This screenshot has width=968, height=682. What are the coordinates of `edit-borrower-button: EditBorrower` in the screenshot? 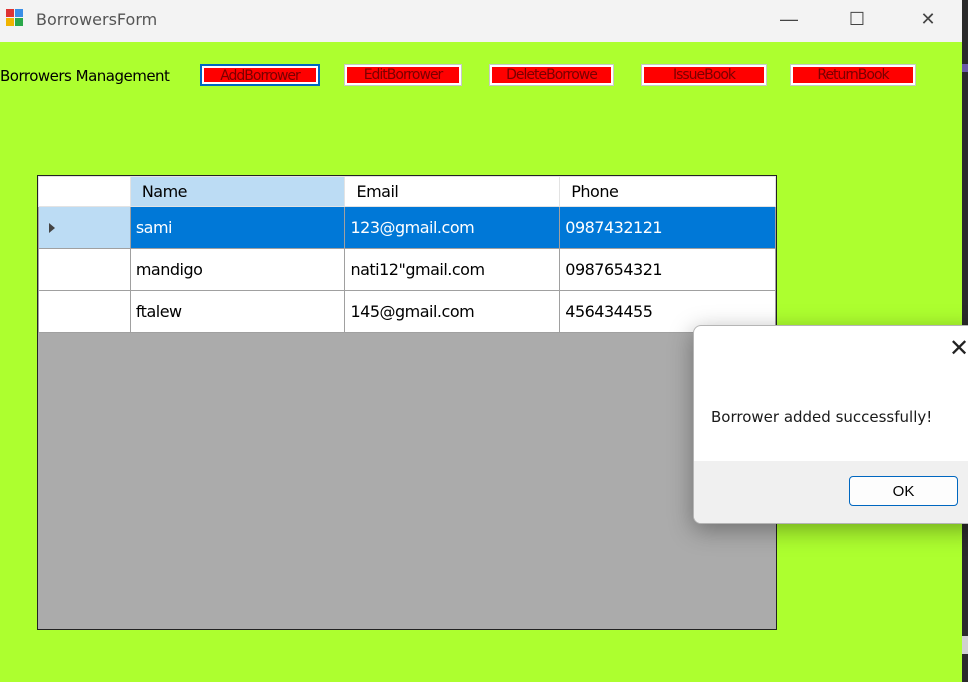 It's located at (403, 75).